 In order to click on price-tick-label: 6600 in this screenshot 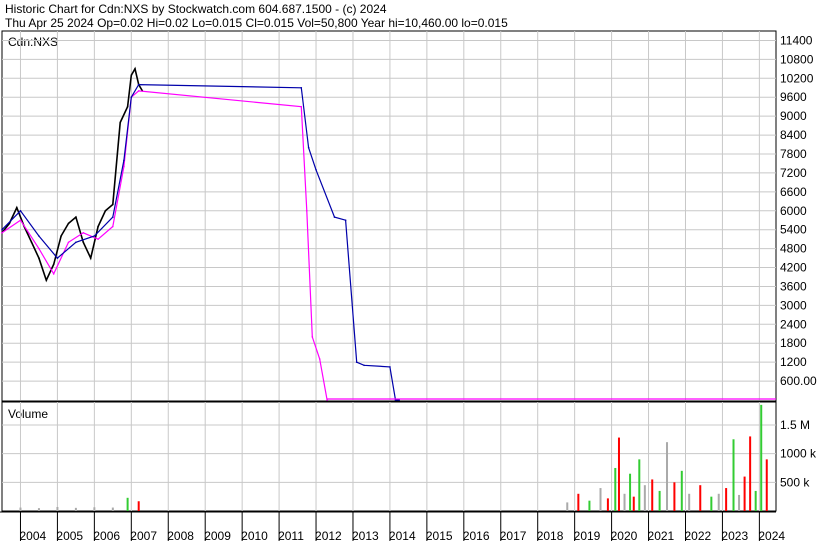, I will do `click(793, 192)`.